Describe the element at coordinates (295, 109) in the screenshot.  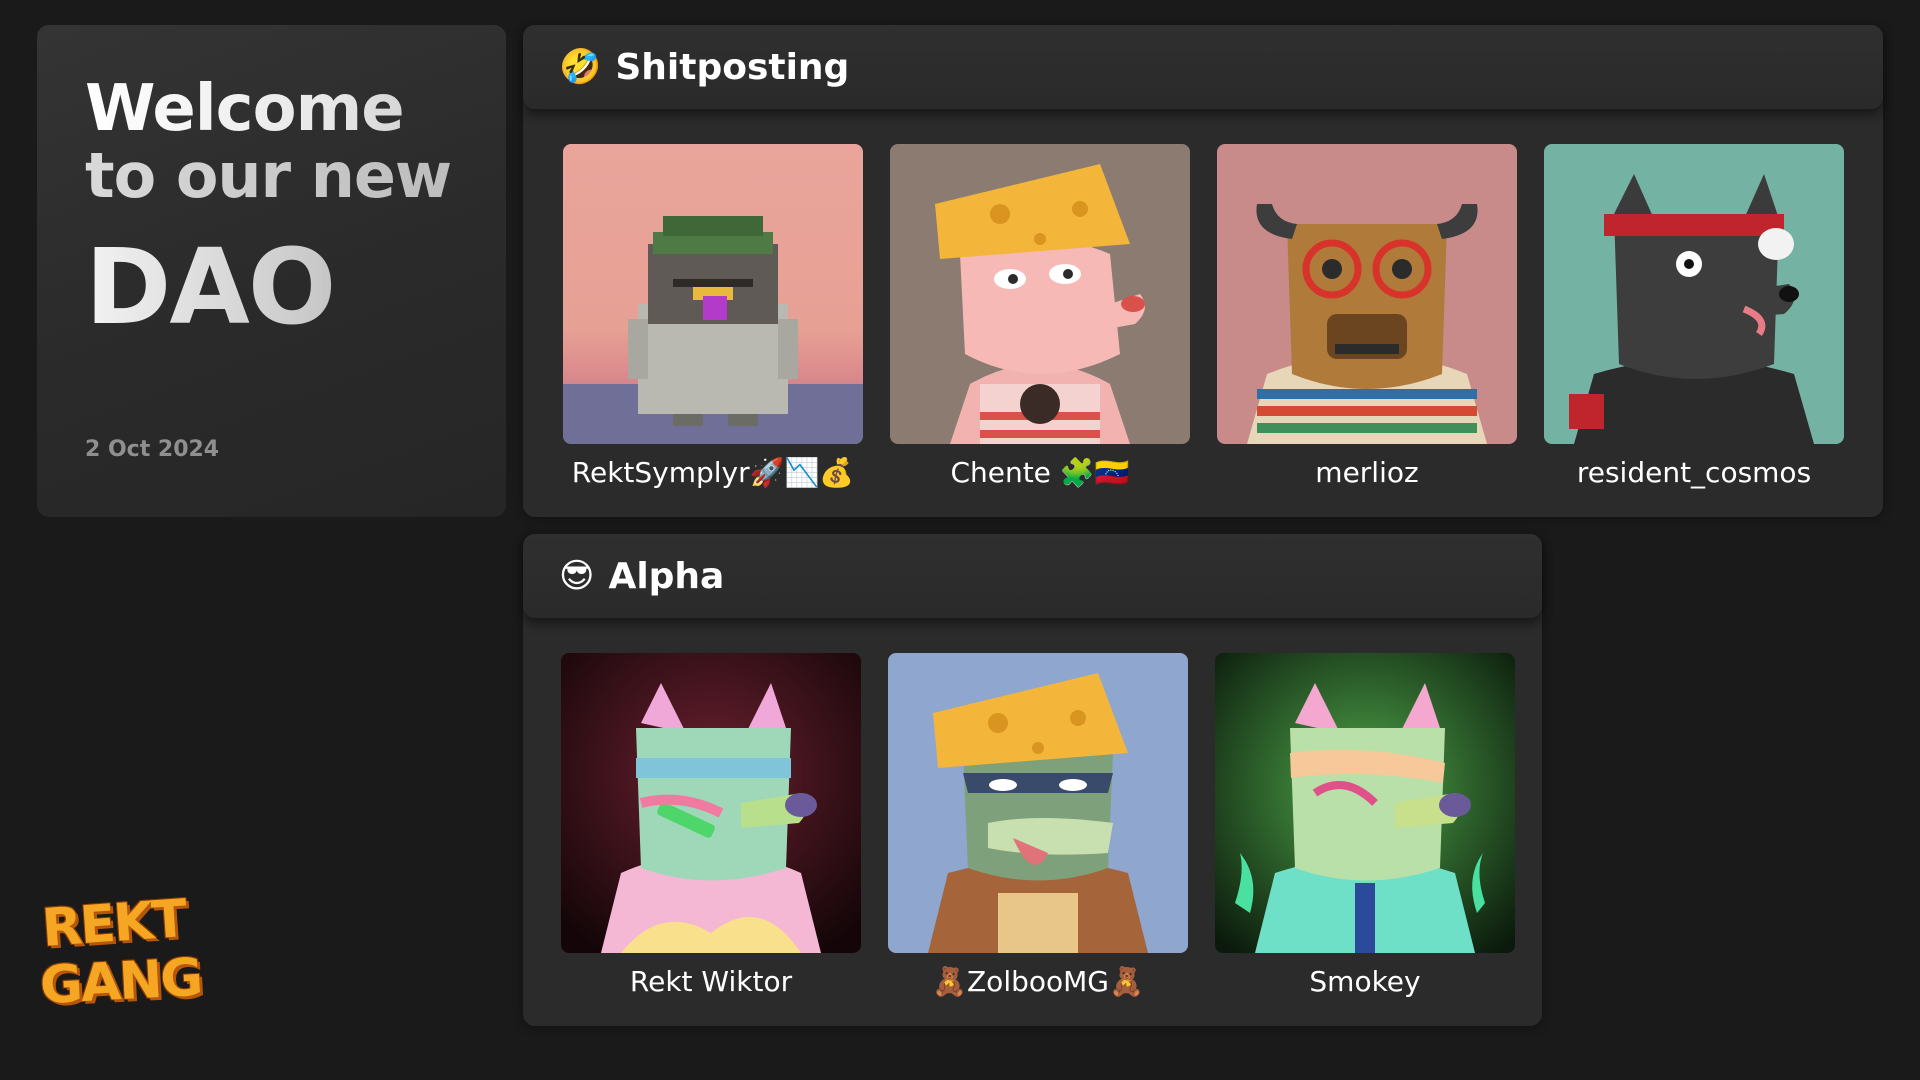
I see `welcome-heading-line1: Welcome` at that location.